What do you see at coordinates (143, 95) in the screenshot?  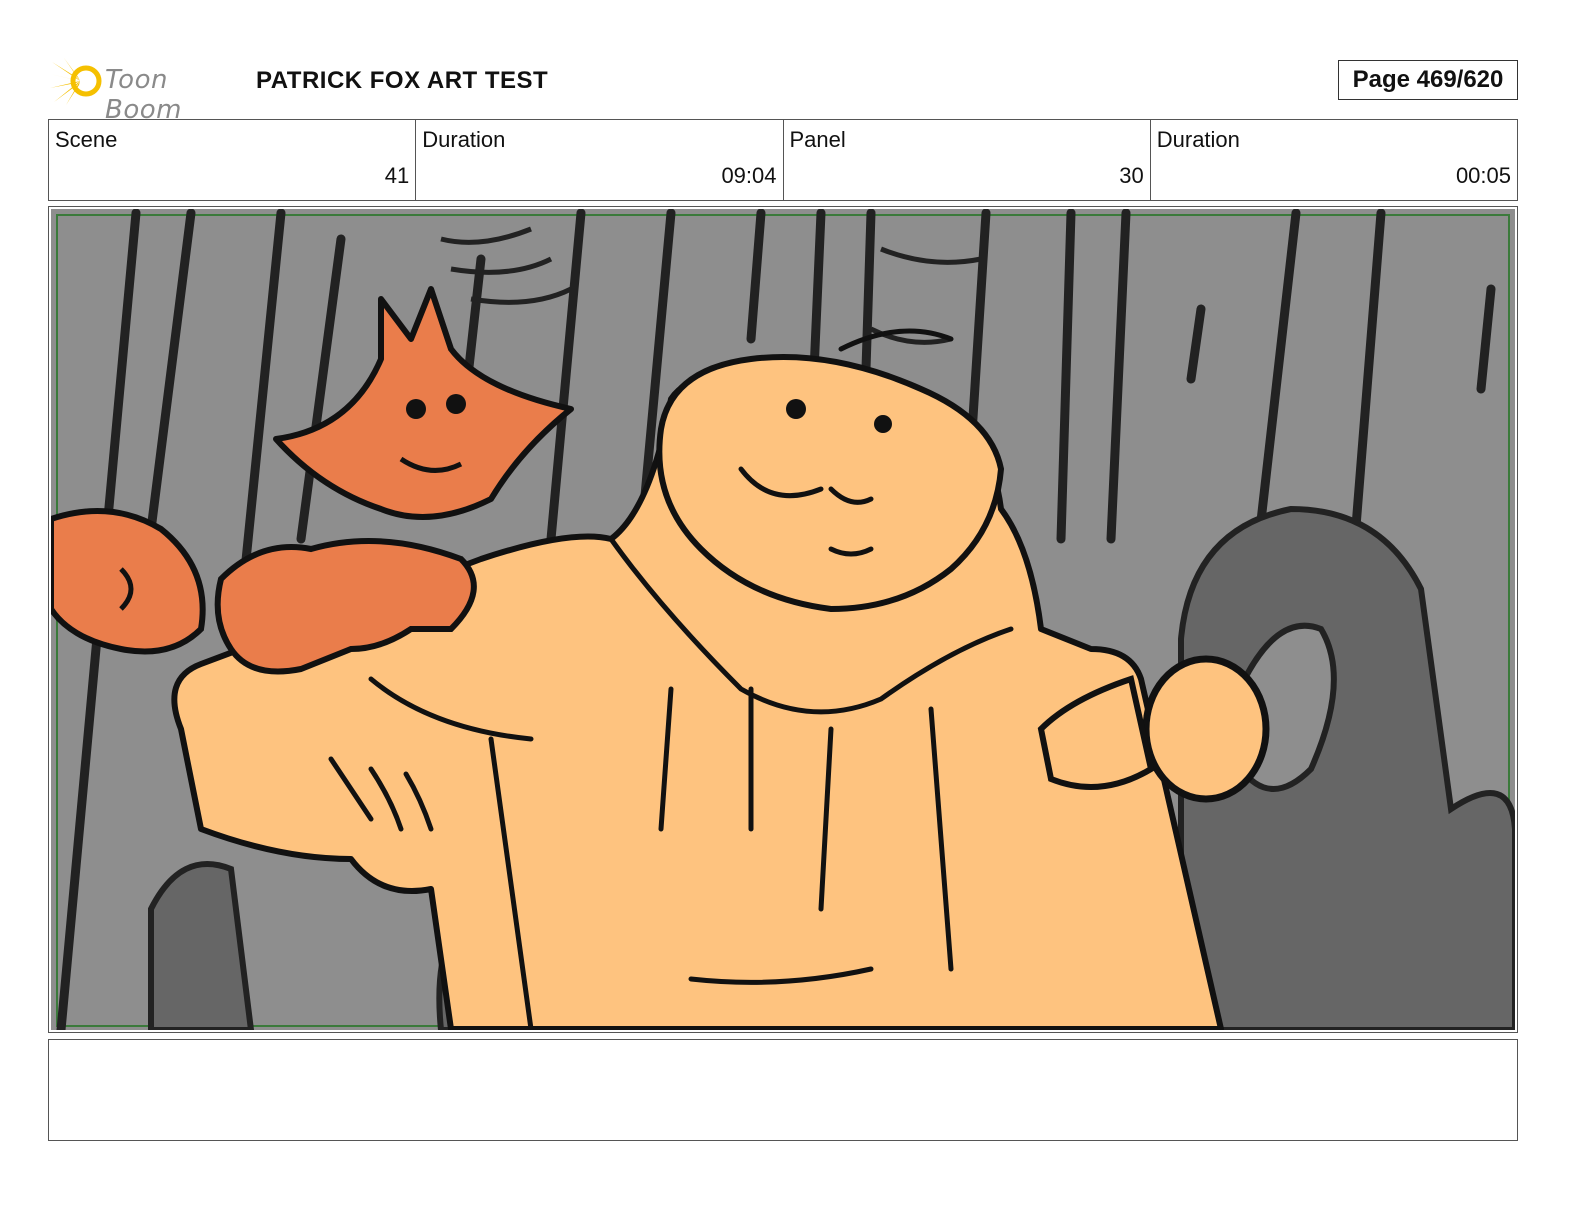 I see `logo-text: Toon Boom` at bounding box center [143, 95].